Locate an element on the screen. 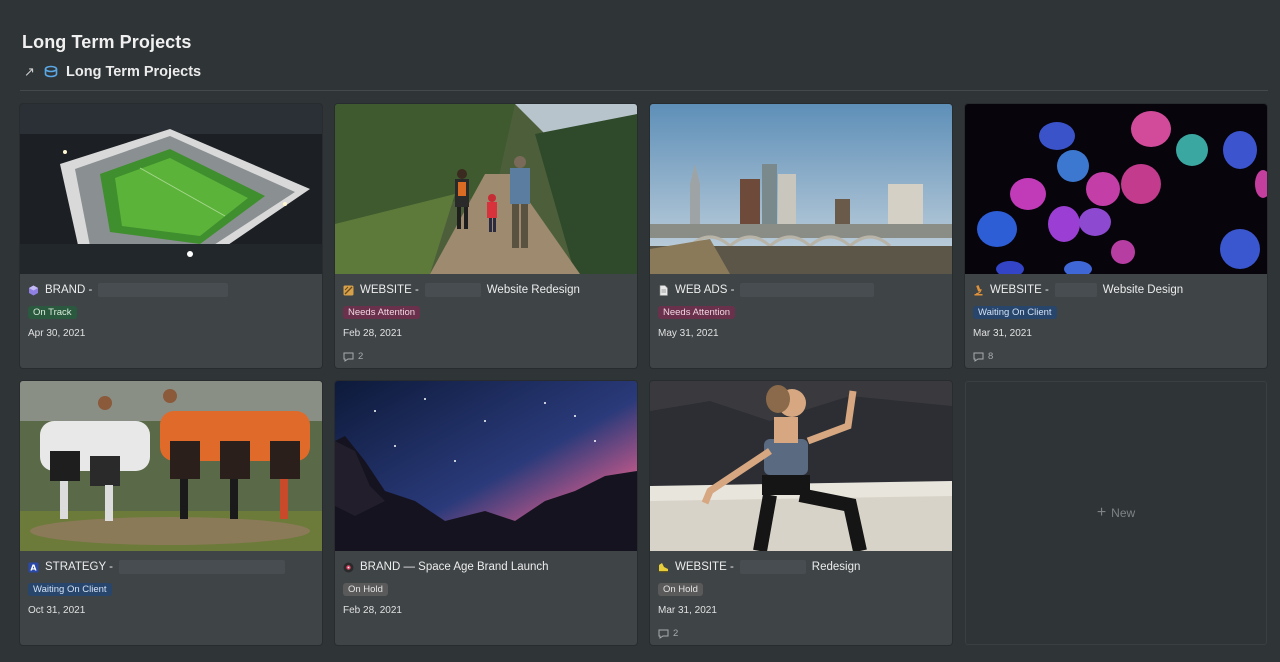 The width and height of the screenshot is (1280, 662). card-title-suffix: Website Design is located at coordinates (1143, 290).